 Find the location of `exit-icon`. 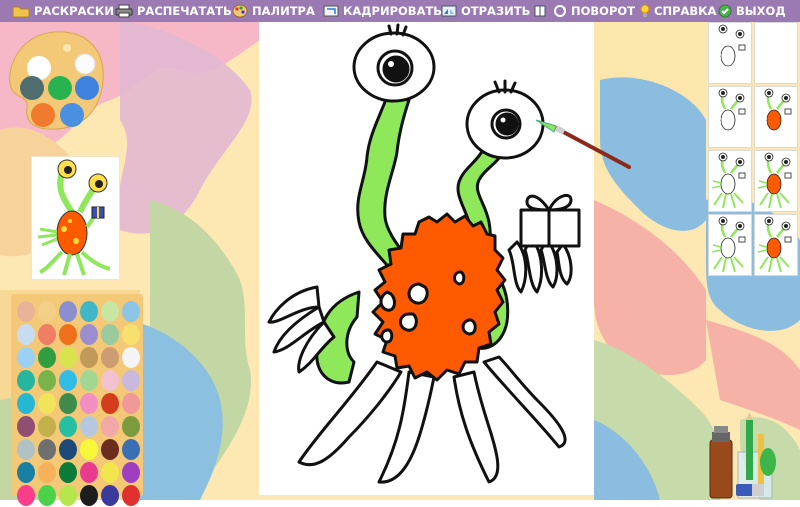

exit-icon is located at coordinates (725, 11).